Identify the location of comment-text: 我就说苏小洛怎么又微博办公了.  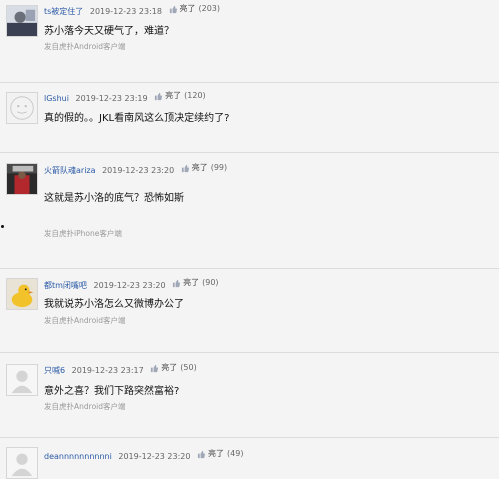
(114, 304).